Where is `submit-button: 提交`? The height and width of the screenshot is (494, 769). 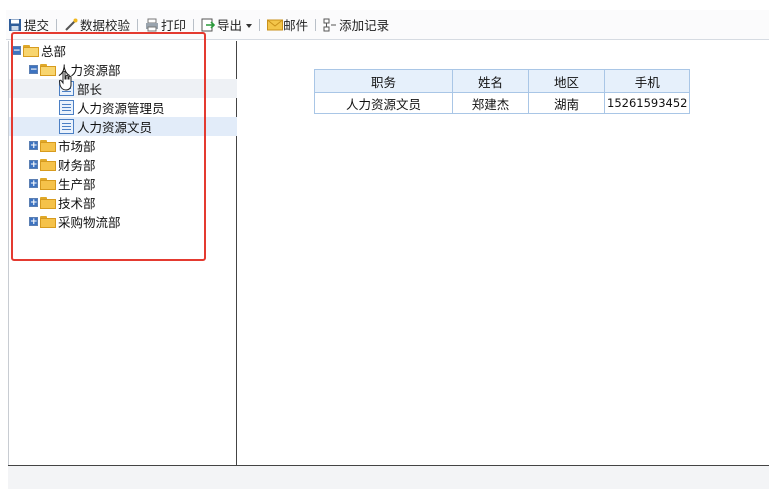 submit-button: 提交 is located at coordinates (28, 25).